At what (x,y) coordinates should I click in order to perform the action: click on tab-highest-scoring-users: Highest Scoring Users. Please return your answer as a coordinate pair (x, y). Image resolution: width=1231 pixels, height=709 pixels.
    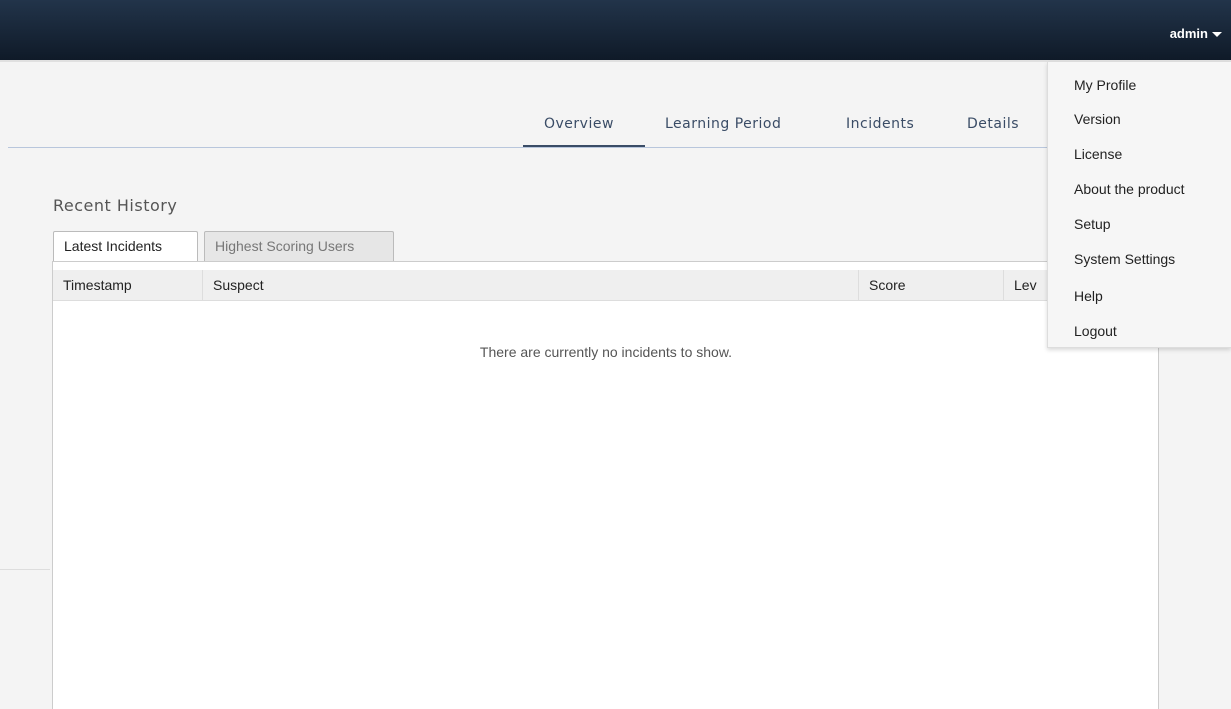
    Looking at the image, I should click on (299, 246).